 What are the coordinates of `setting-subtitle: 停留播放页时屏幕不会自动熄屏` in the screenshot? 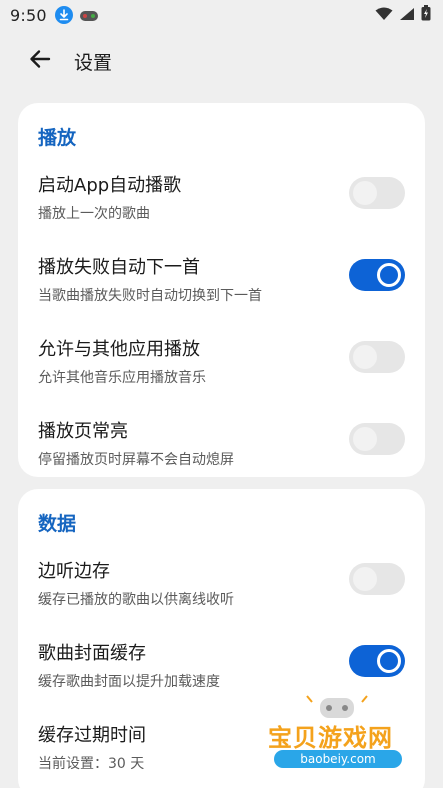 It's located at (136, 460).